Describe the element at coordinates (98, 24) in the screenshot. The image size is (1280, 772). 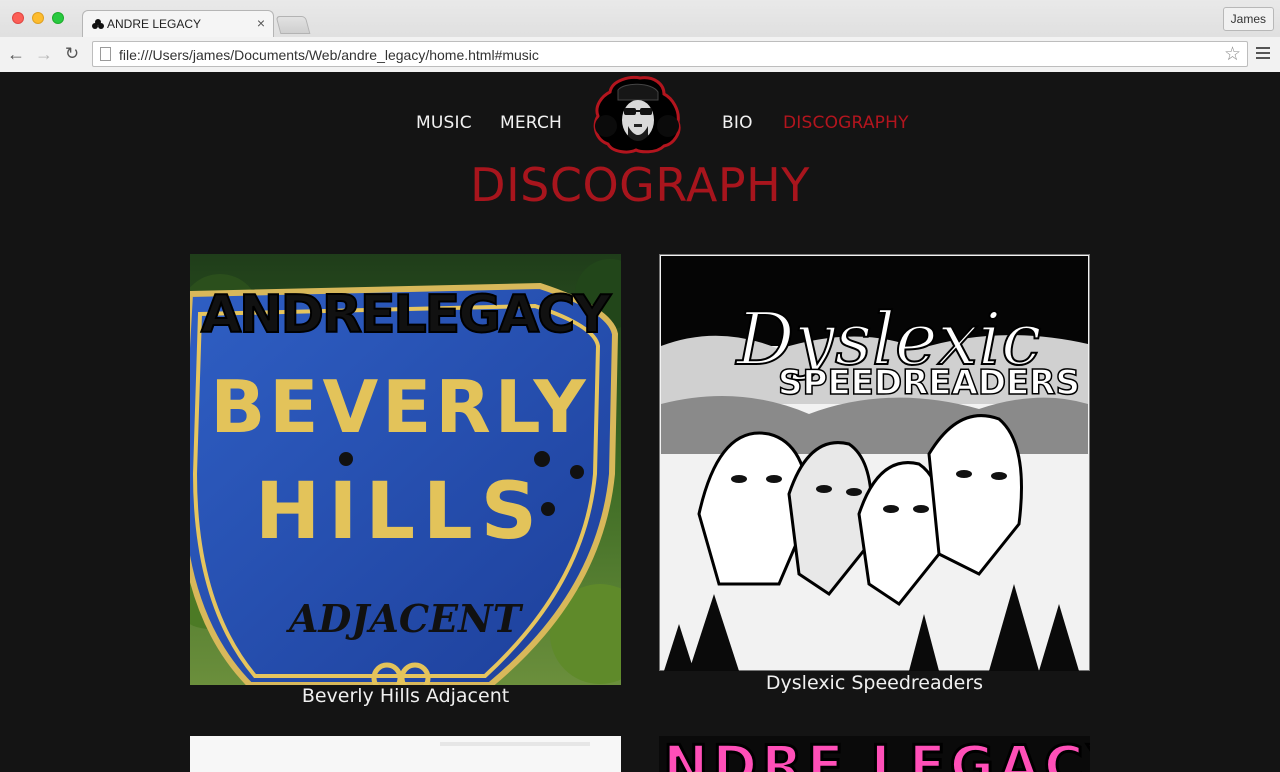
I see `favicon-icon` at that location.